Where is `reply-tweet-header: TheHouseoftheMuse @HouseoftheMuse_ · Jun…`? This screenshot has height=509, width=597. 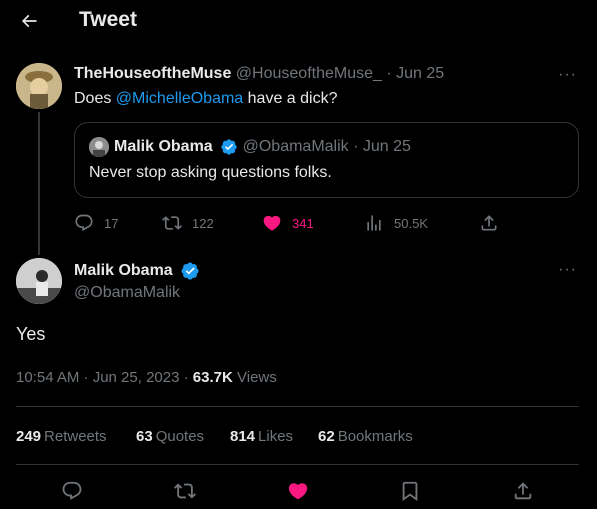 reply-tweet-header: TheHouseoftheMuse @HouseoftheMuse_ · Jun… is located at coordinates (259, 74).